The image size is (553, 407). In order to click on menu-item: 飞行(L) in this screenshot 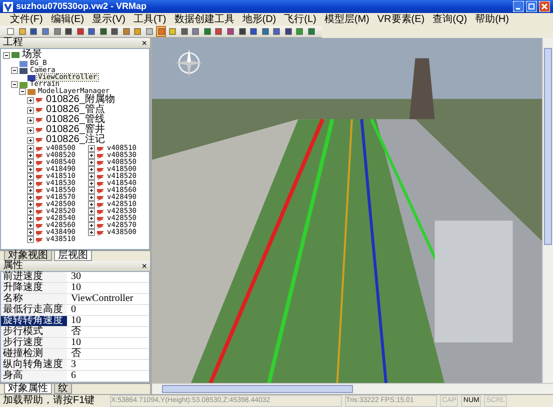, I will do `click(300, 20)`.